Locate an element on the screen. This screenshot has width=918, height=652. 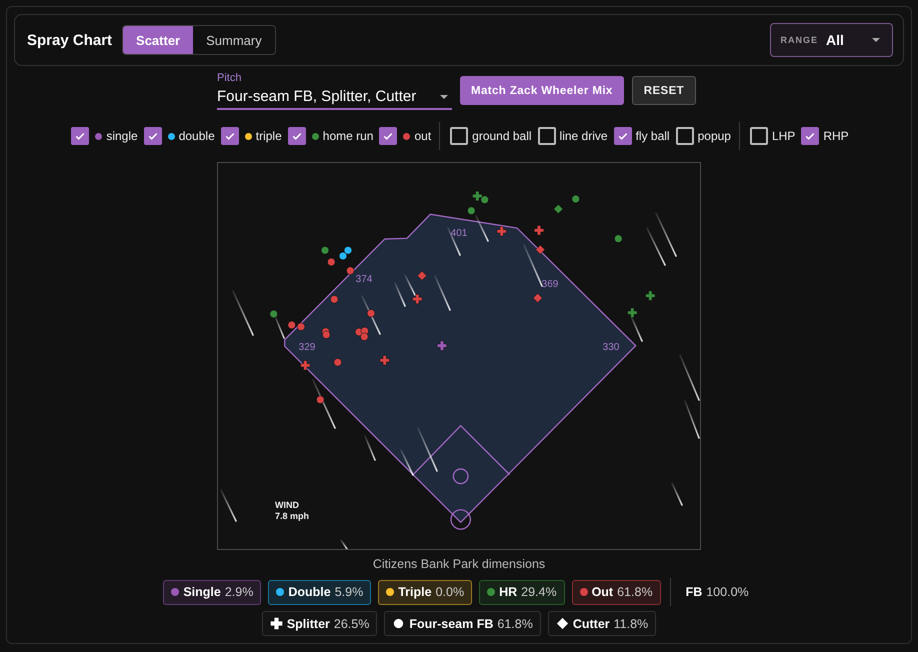
filter-label: triple is located at coordinates (269, 136).